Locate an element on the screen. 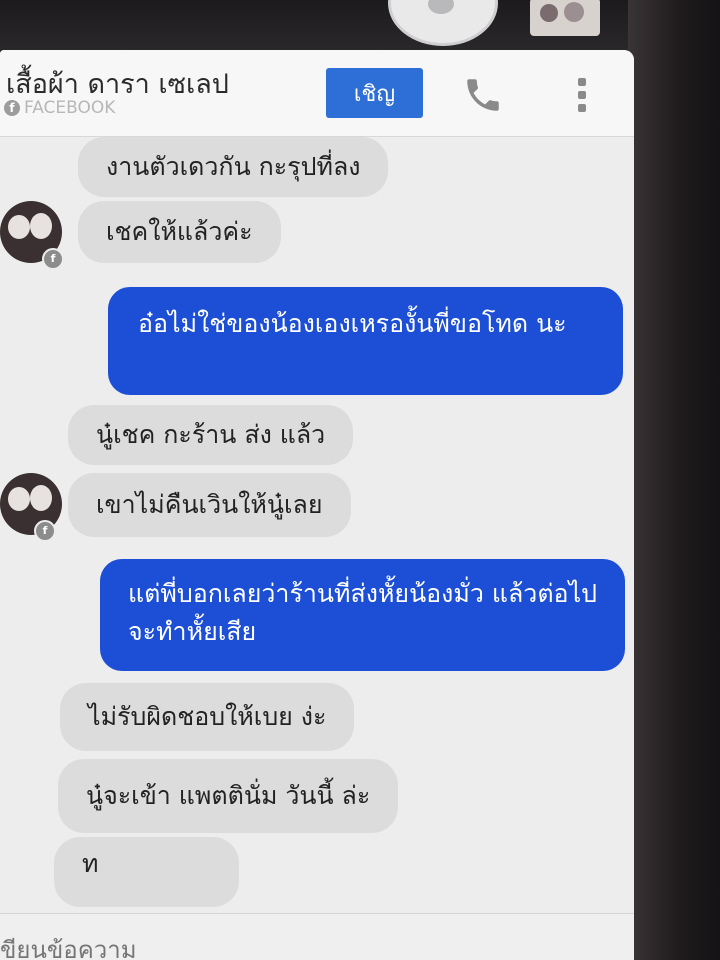  source-label: FACEBOOK is located at coordinates (70, 108).